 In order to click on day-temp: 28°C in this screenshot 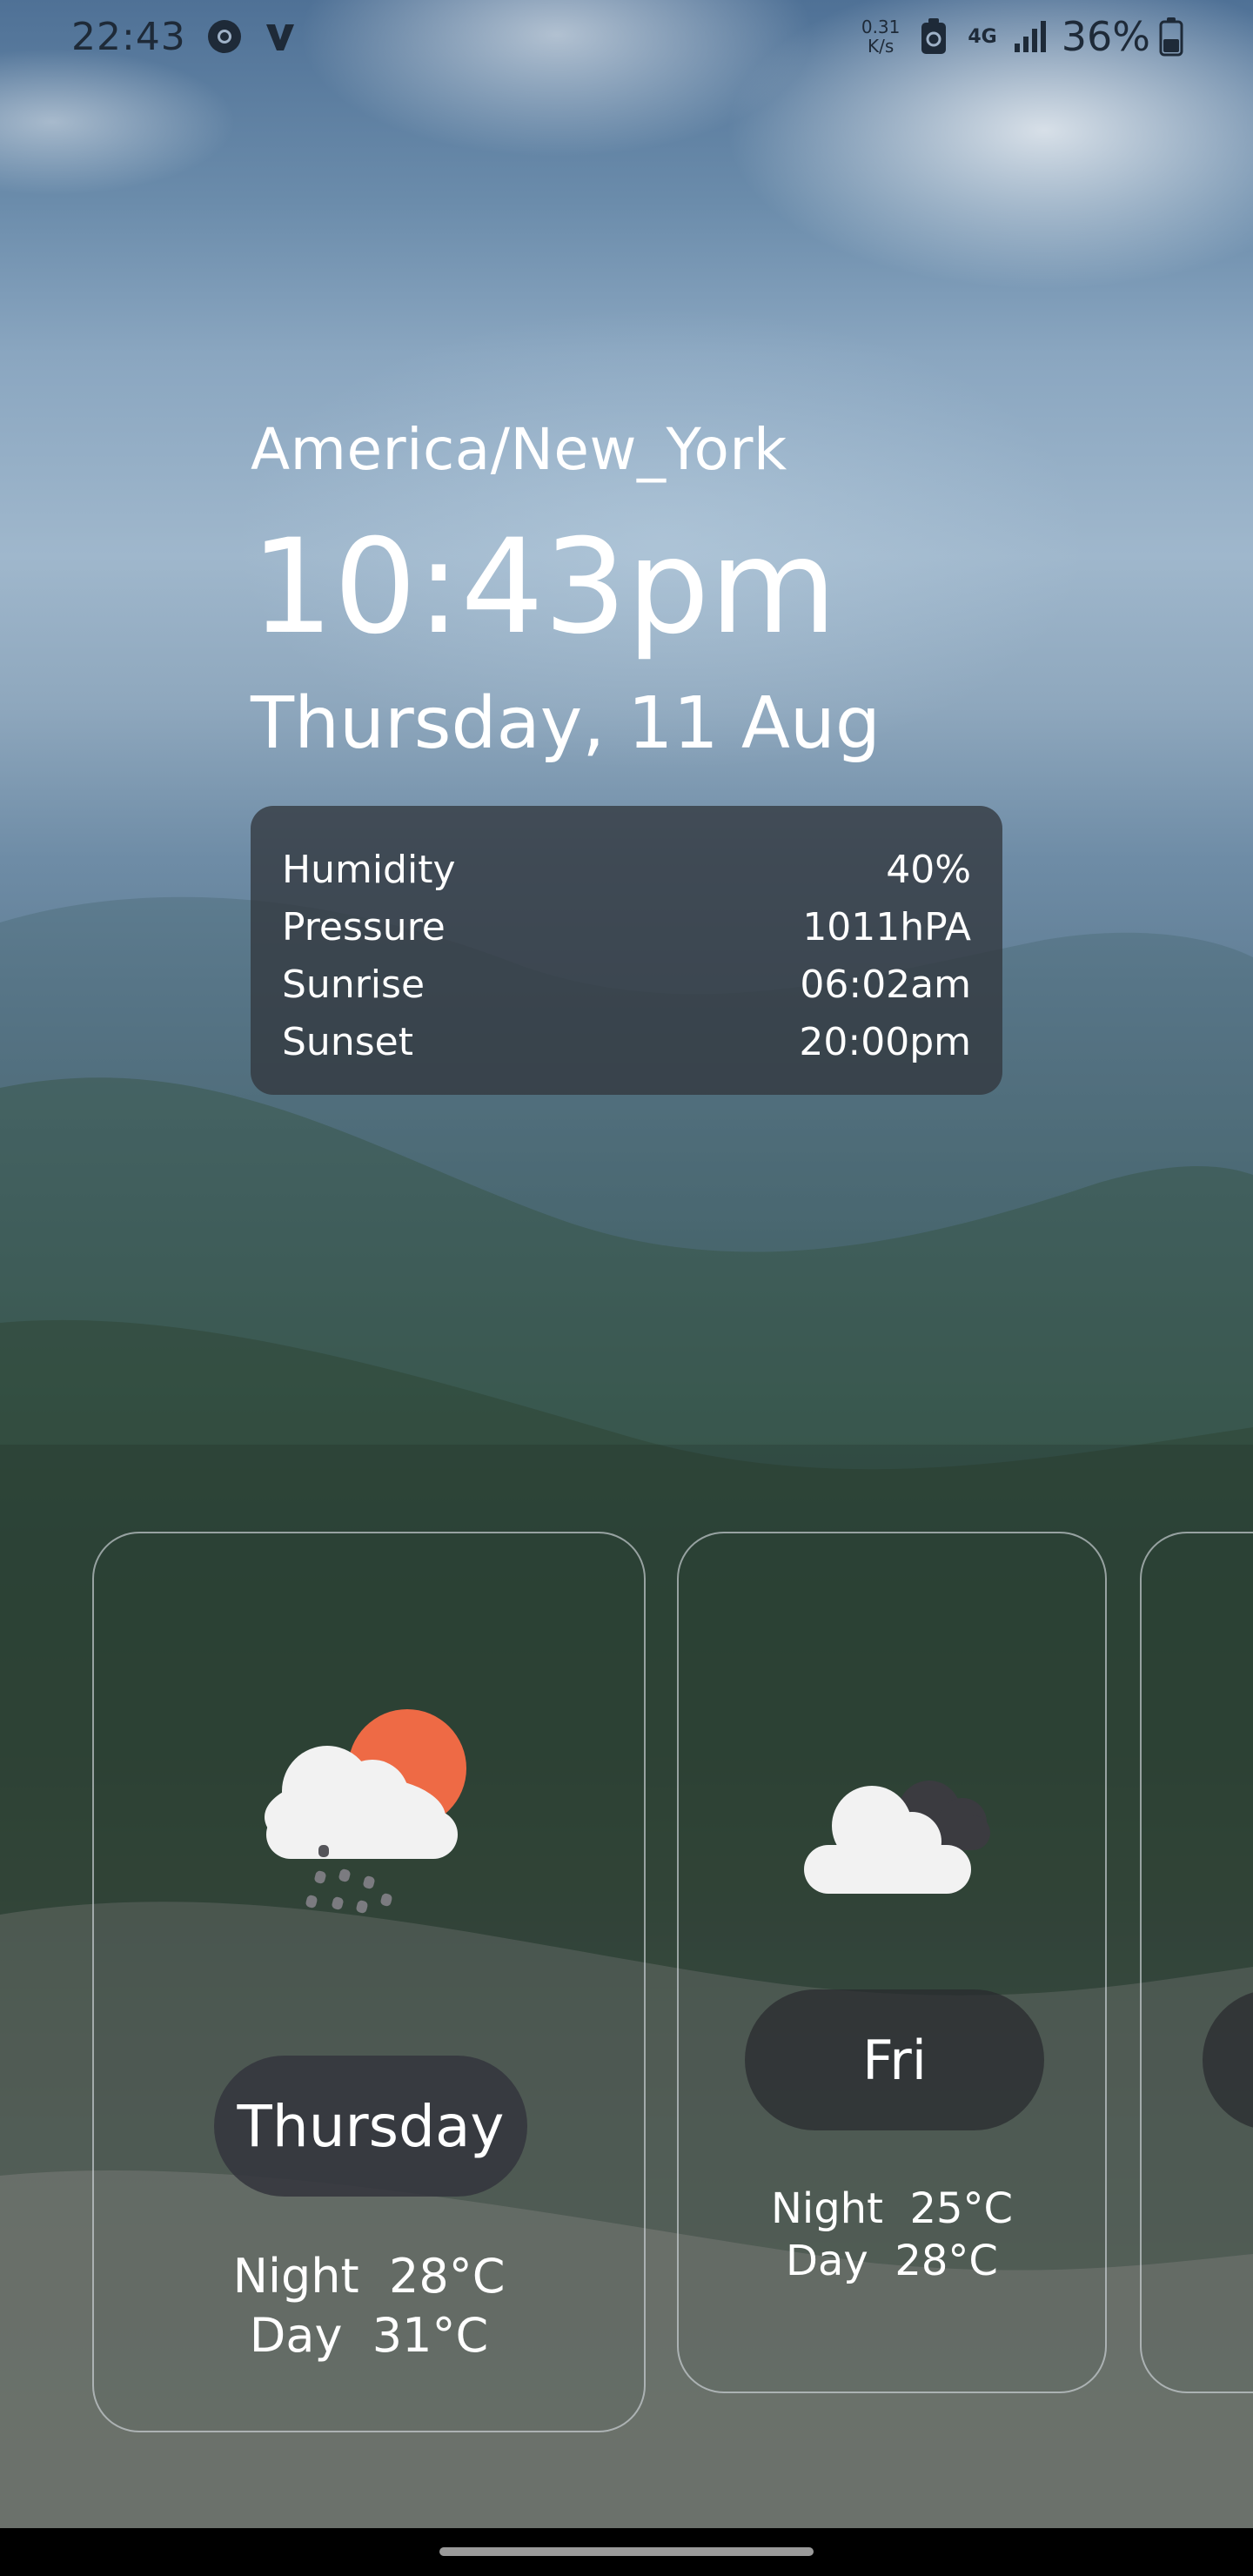, I will do `click(947, 2261)`.